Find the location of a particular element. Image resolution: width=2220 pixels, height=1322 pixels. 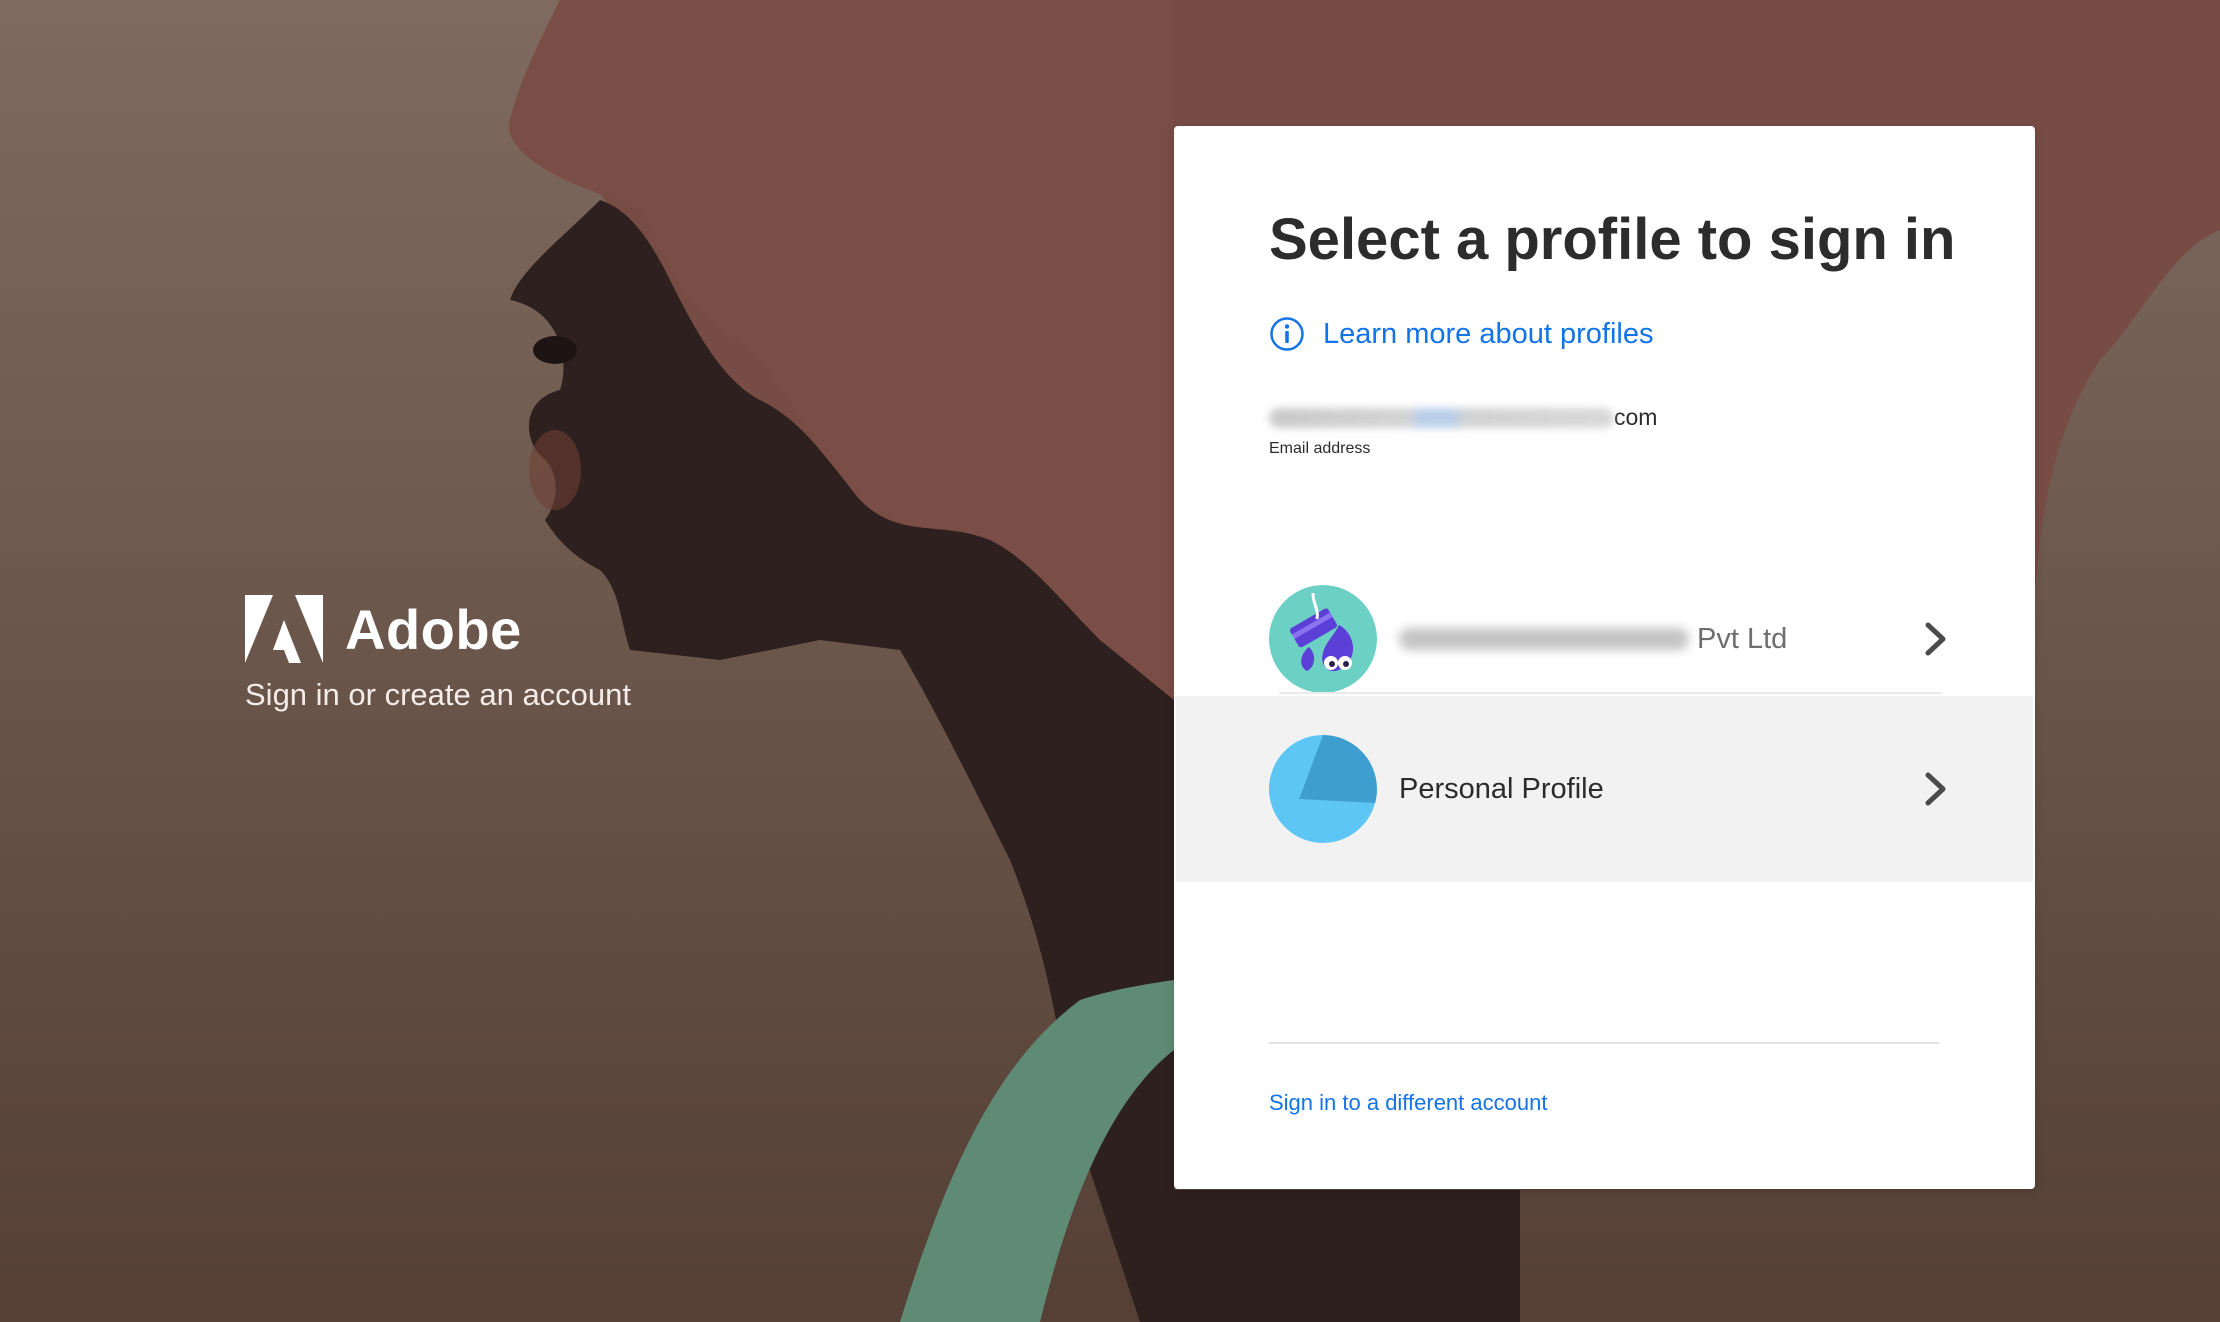

brand-name: Adobe is located at coordinates (433, 629).